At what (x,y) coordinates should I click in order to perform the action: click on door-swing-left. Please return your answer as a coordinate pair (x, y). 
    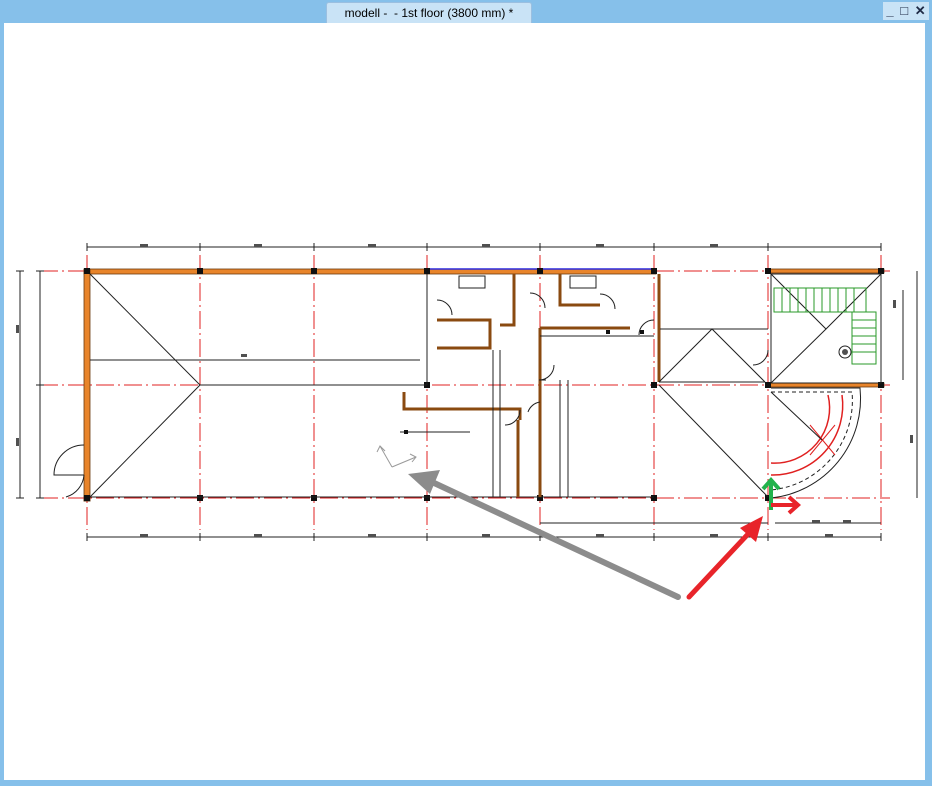
    Looking at the image, I should click on (69, 471).